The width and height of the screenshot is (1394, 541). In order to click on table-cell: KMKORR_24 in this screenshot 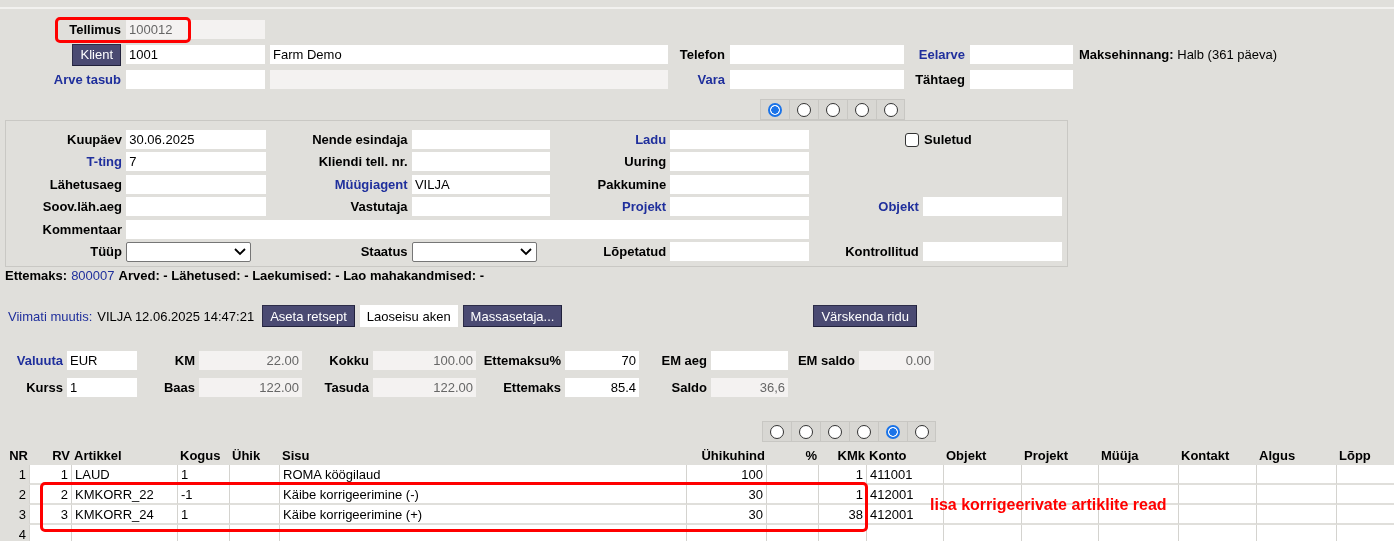, I will do `click(125, 515)`.